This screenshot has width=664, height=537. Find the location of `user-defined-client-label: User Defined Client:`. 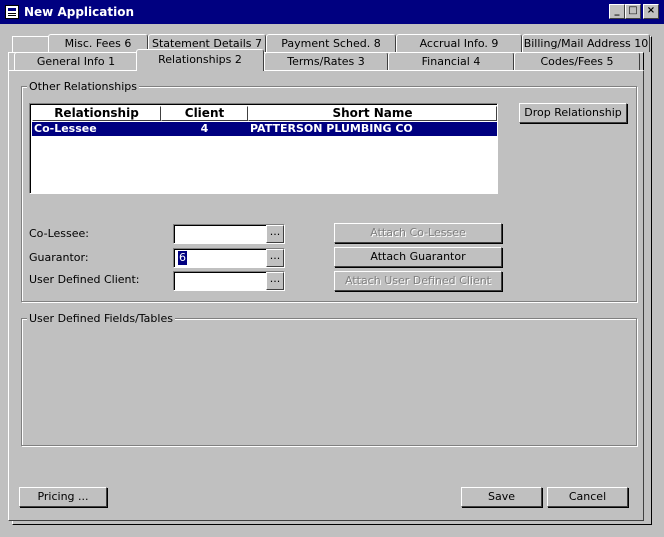

user-defined-client-label: User Defined Client: is located at coordinates (84, 279).